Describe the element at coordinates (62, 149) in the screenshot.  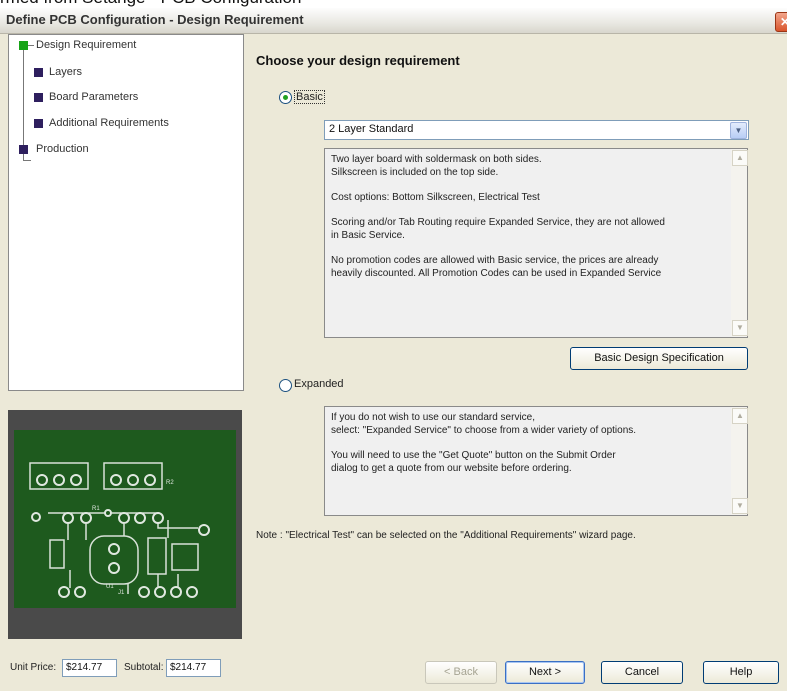
I see `step-production: Production` at that location.